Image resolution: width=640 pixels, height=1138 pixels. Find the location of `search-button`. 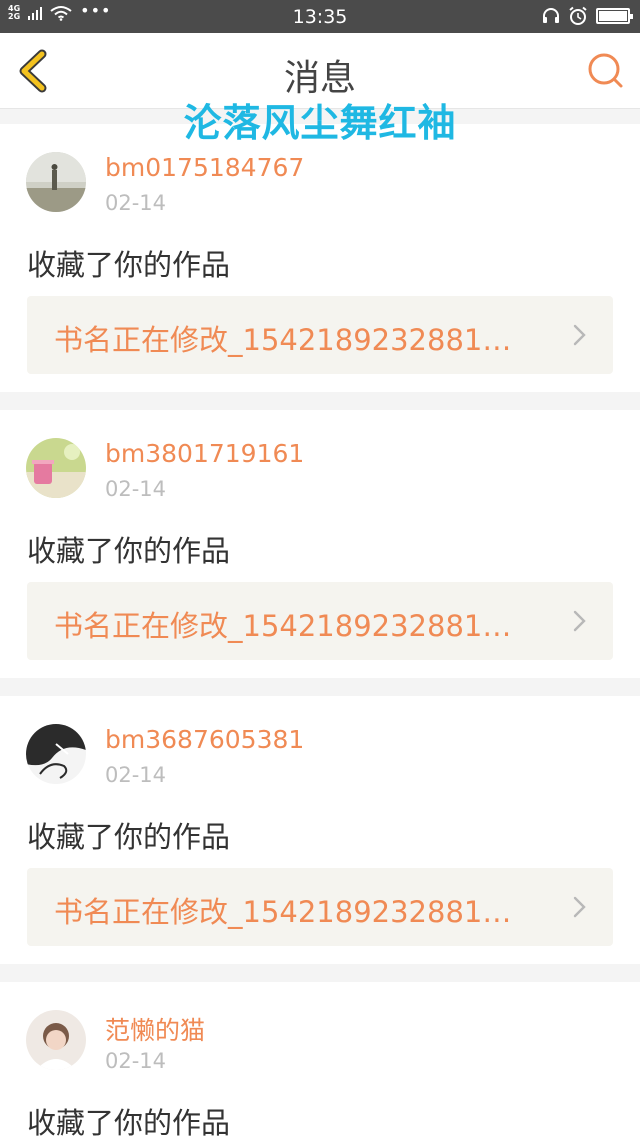

search-button is located at coordinates (606, 71).